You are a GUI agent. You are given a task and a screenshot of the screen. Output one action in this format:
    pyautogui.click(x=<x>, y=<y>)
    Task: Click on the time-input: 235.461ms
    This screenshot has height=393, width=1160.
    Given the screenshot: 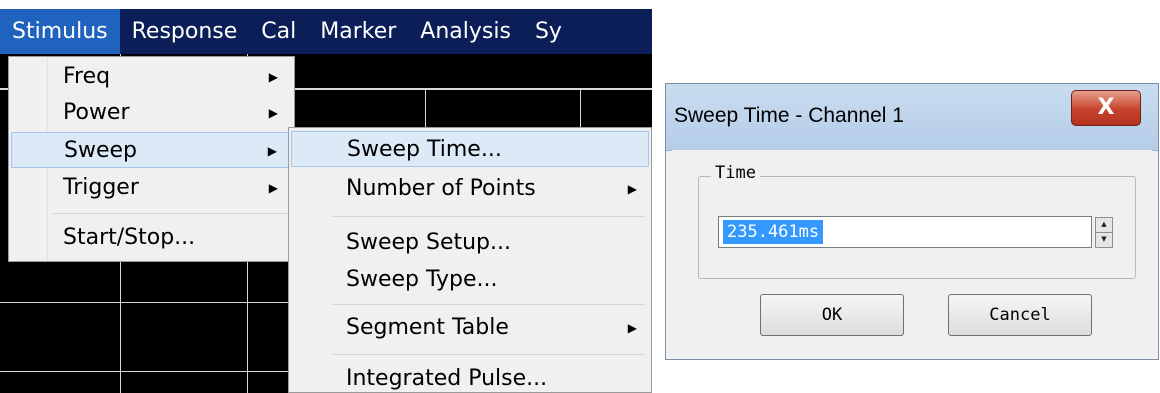 What is the action you would take?
    pyautogui.click(x=905, y=232)
    